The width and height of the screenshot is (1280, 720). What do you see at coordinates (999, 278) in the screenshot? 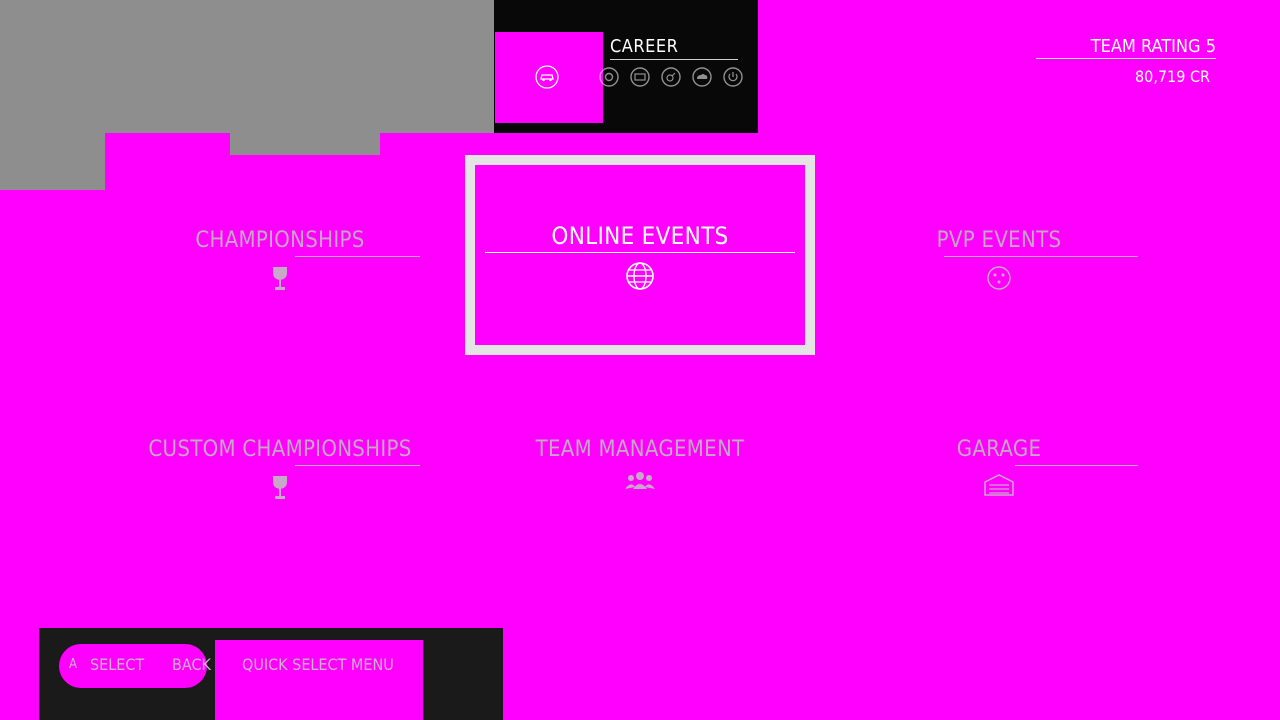
I see `pvp-icon` at bounding box center [999, 278].